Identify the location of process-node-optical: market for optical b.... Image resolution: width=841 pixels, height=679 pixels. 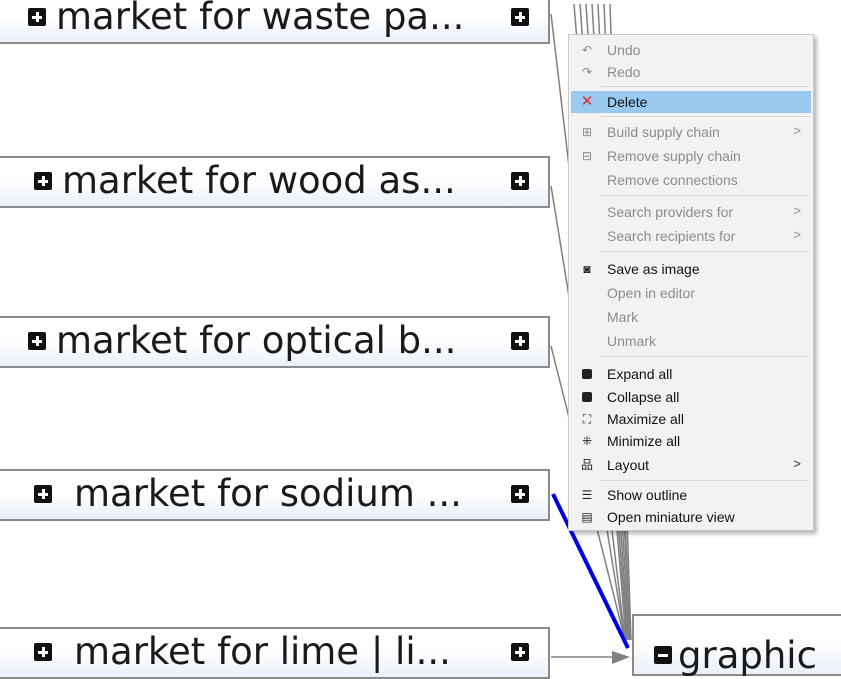
(275, 342).